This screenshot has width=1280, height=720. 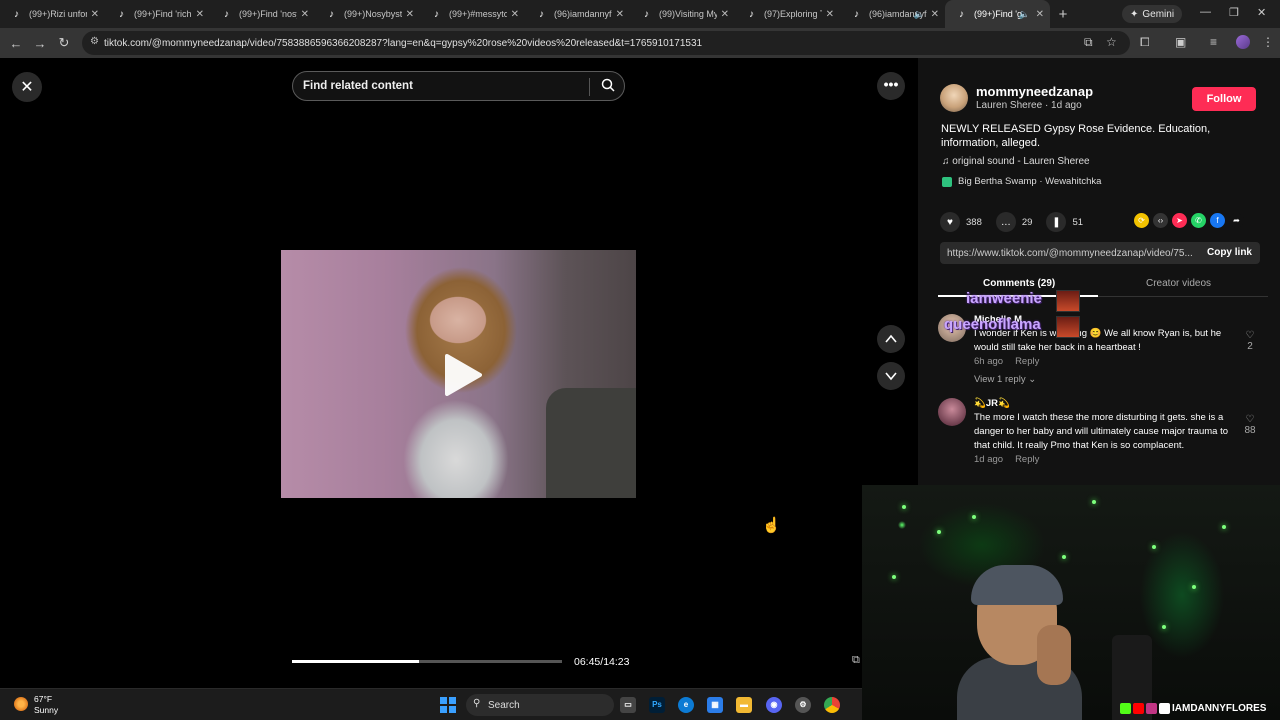 I want to click on new-tab-button: +, so click(x=1063, y=14).